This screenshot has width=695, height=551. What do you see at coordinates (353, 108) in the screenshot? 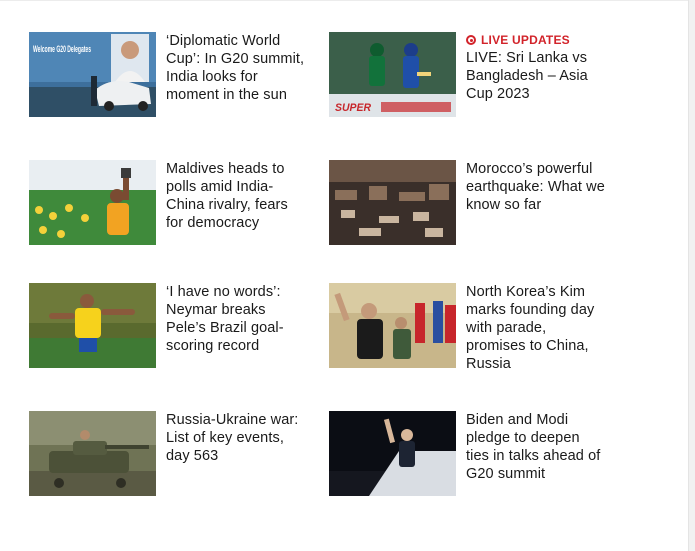
I see `stadium-banner-text: SUPER` at bounding box center [353, 108].